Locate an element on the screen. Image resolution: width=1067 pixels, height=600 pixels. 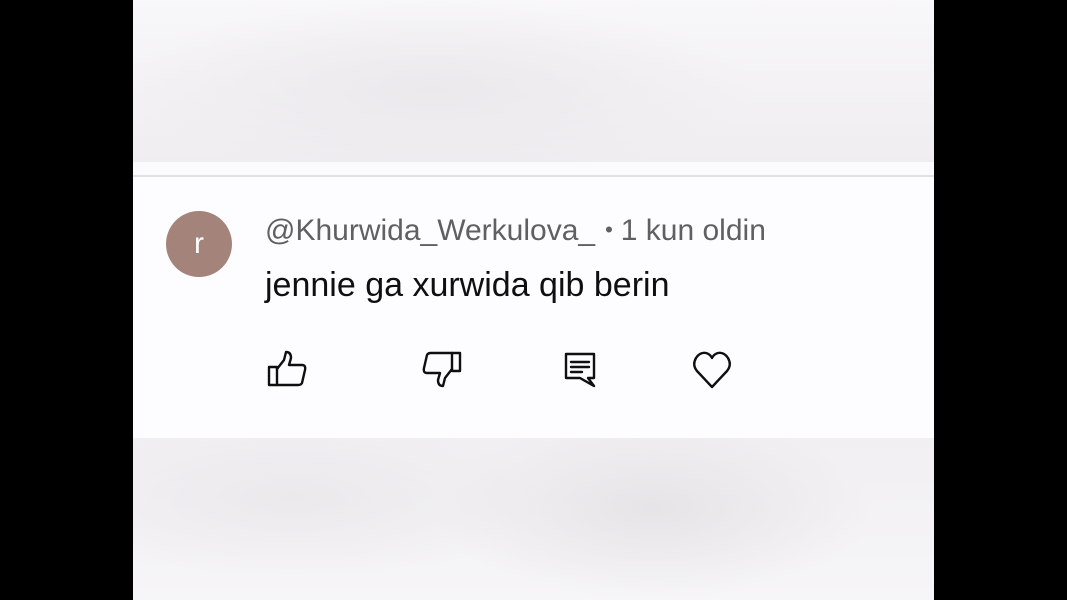
author-name: @Khurwida_Werkulova_ is located at coordinates (430, 230).